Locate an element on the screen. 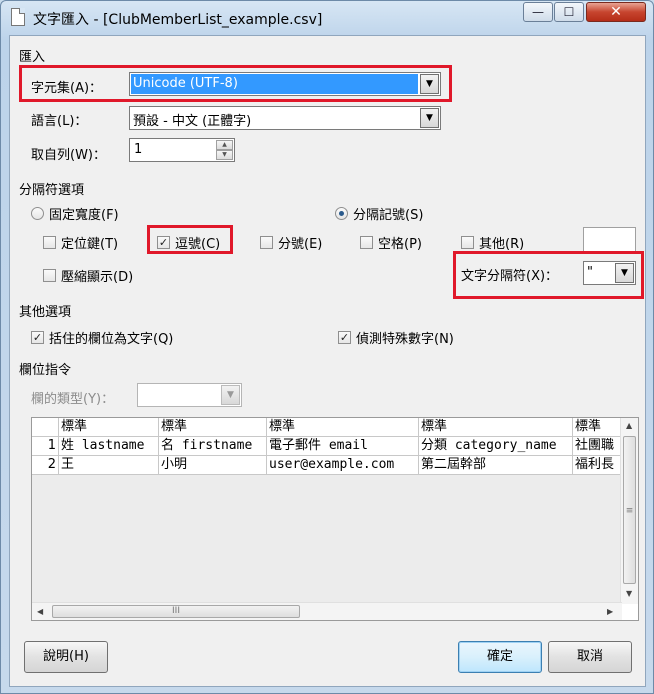  from-row-spinner: 1 ▲ ▼ is located at coordinates (182, 150).